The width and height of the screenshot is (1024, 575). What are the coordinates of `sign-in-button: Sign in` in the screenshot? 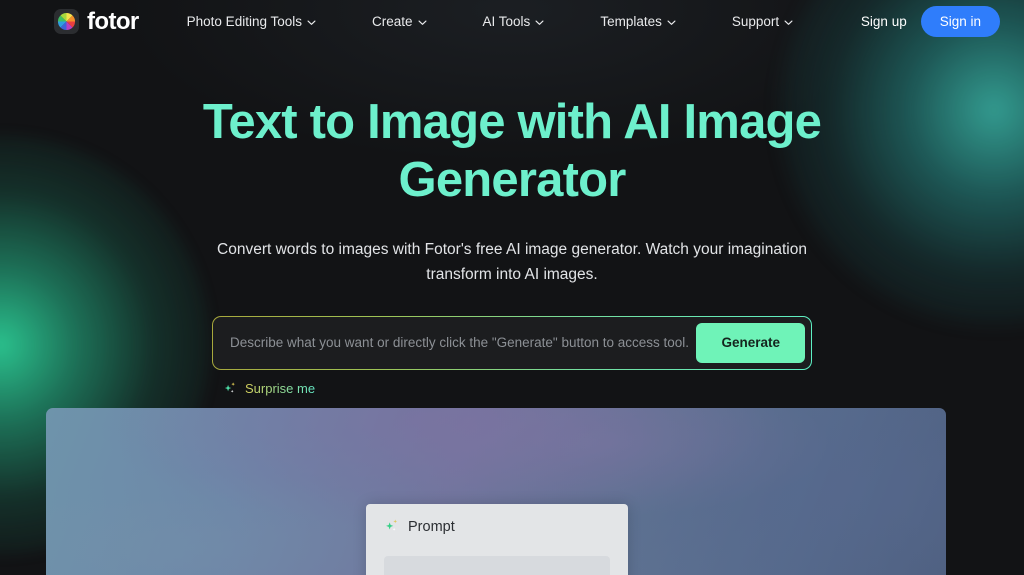 It's located at (960, 21).